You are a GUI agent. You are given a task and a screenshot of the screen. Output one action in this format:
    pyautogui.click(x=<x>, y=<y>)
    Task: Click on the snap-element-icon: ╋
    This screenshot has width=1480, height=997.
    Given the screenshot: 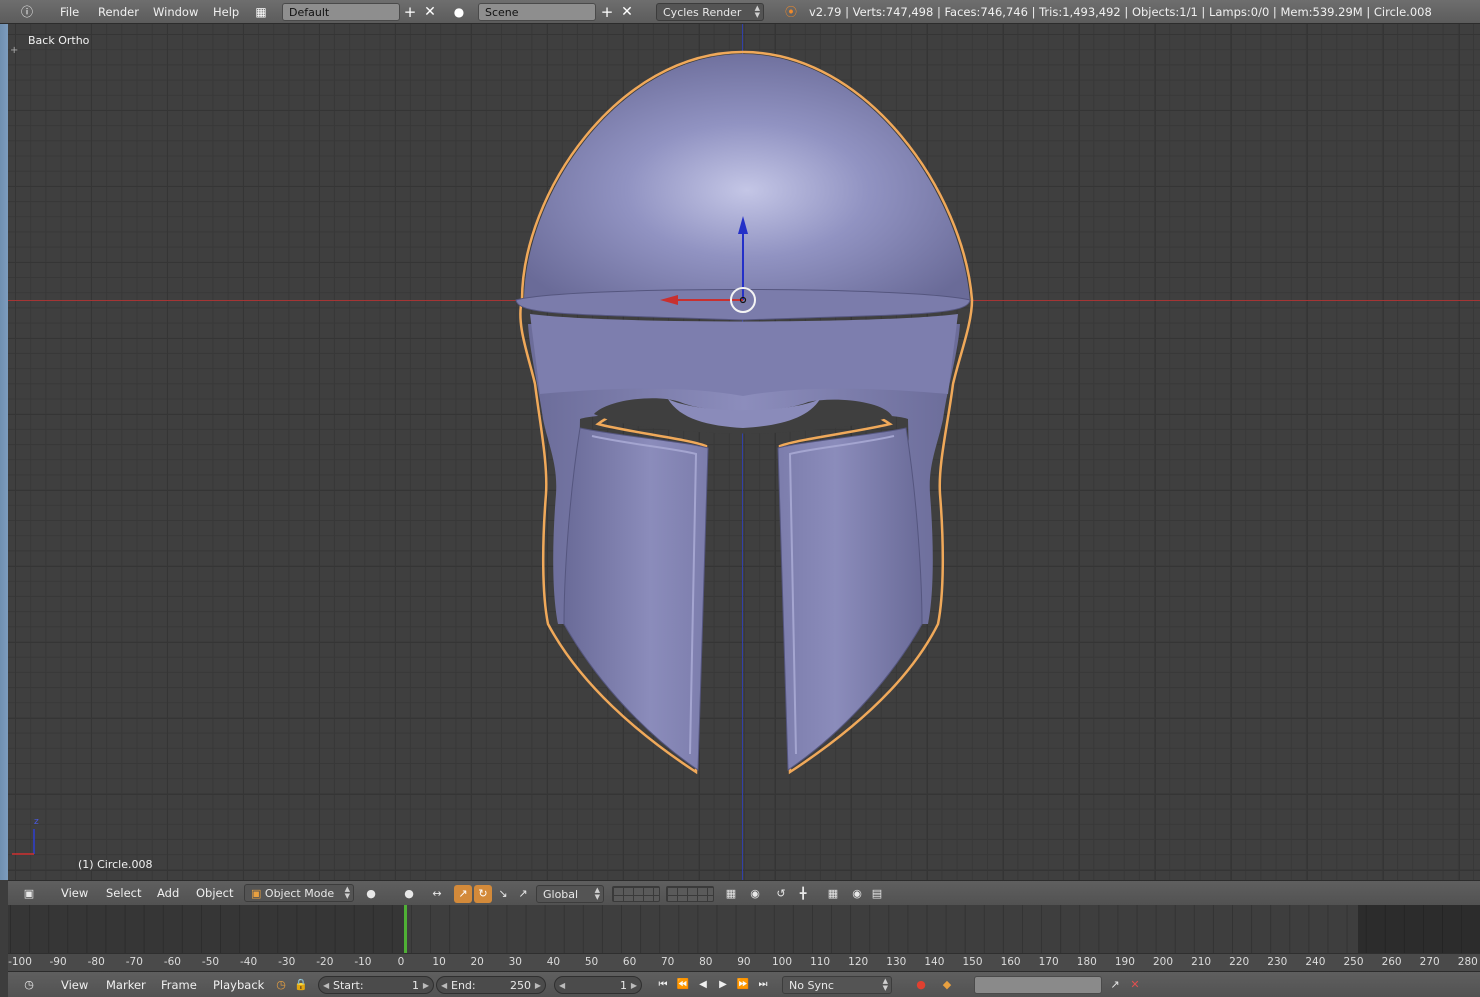 What is the action you would take?
    pyautogui.click(x=803, y=894)
    